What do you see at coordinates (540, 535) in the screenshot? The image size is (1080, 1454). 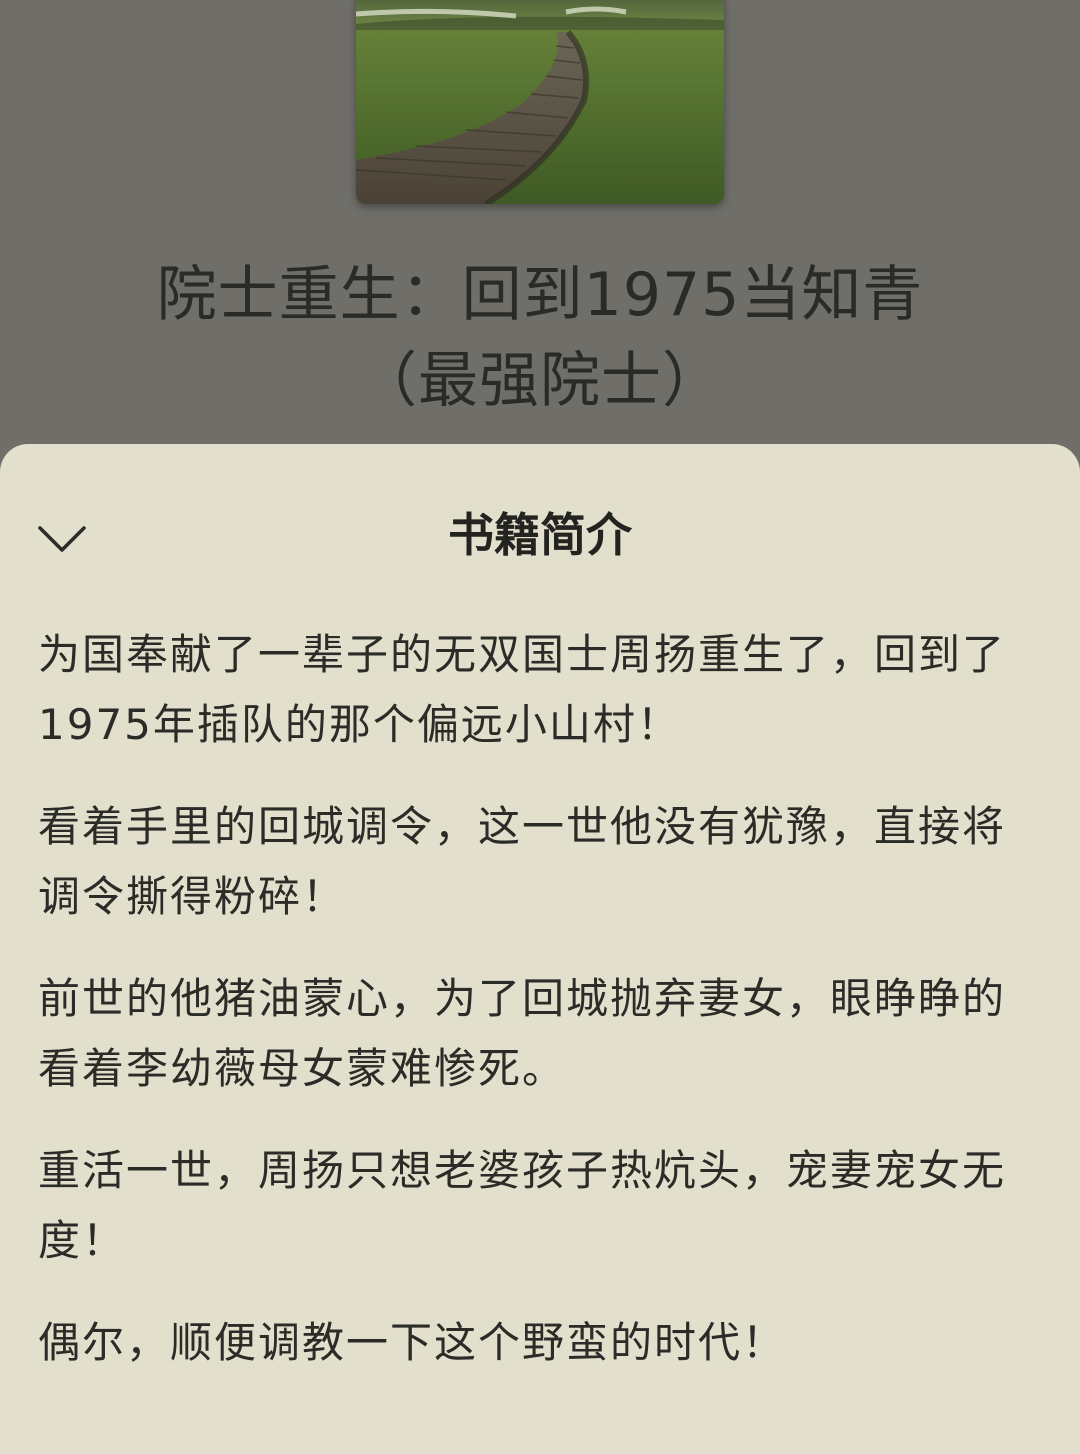 I see `sheet-title: 书籍简介` at bounding box center [540, 535].